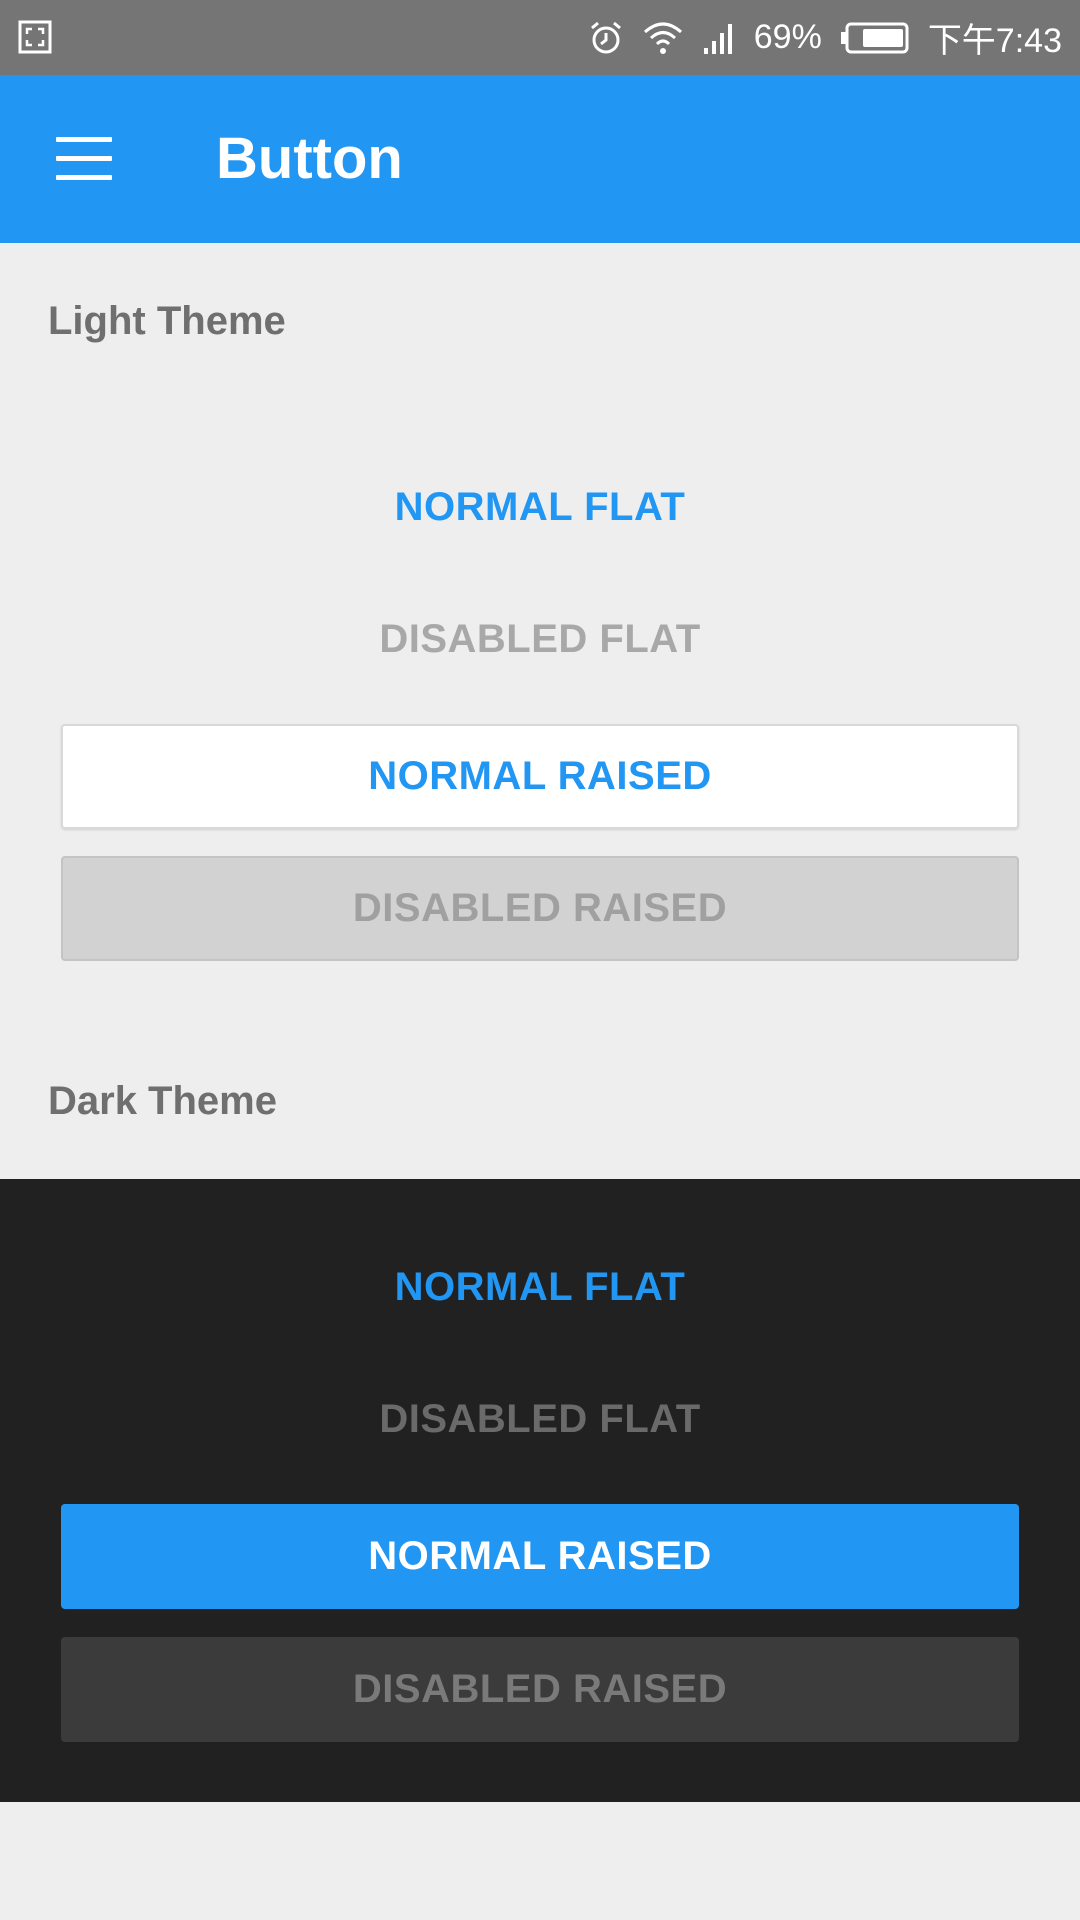  I want to click on battery-percent: 69%, so click(787, 37).